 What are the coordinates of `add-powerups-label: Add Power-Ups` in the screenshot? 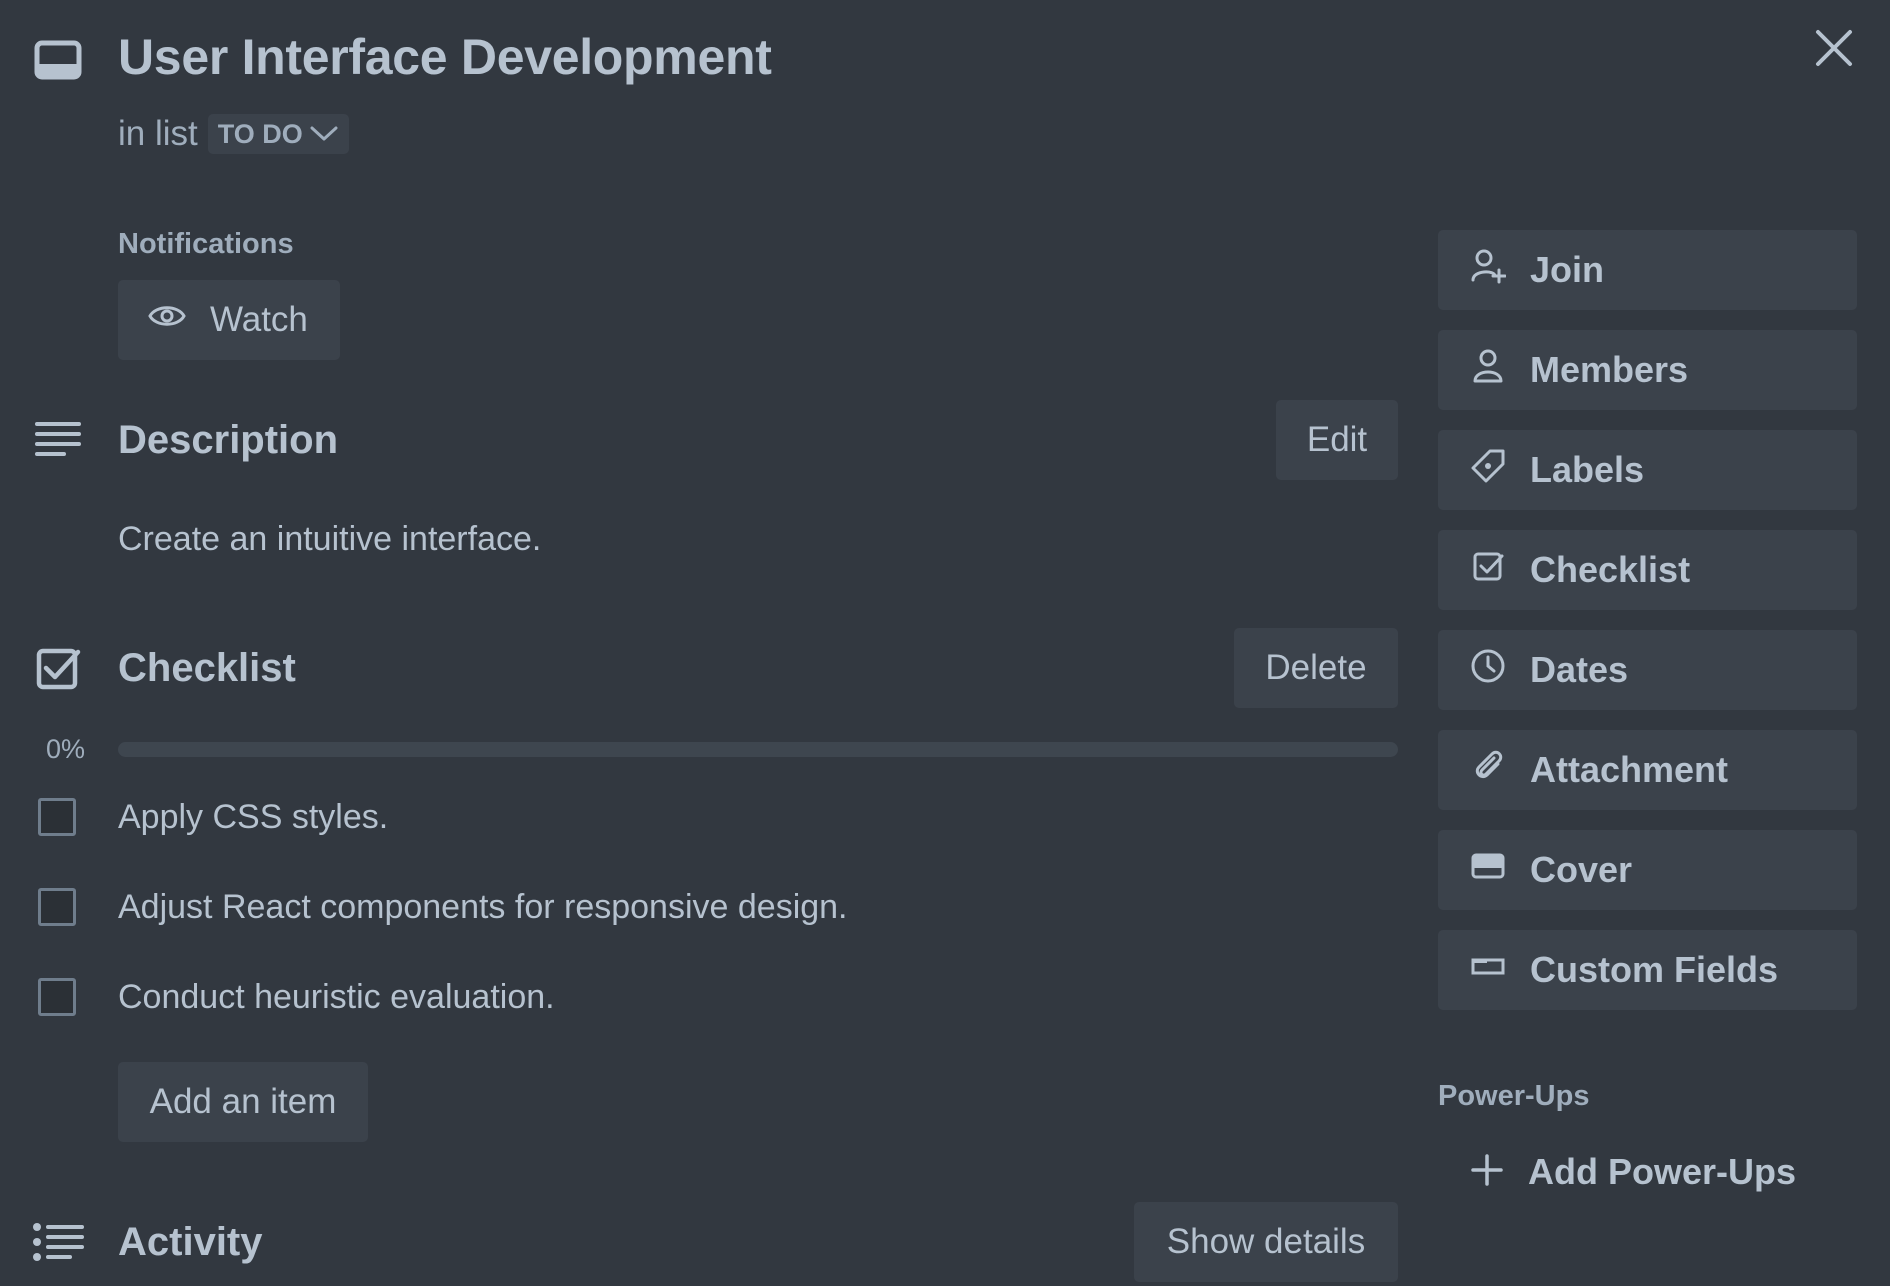 It's located at (1662, 1171).